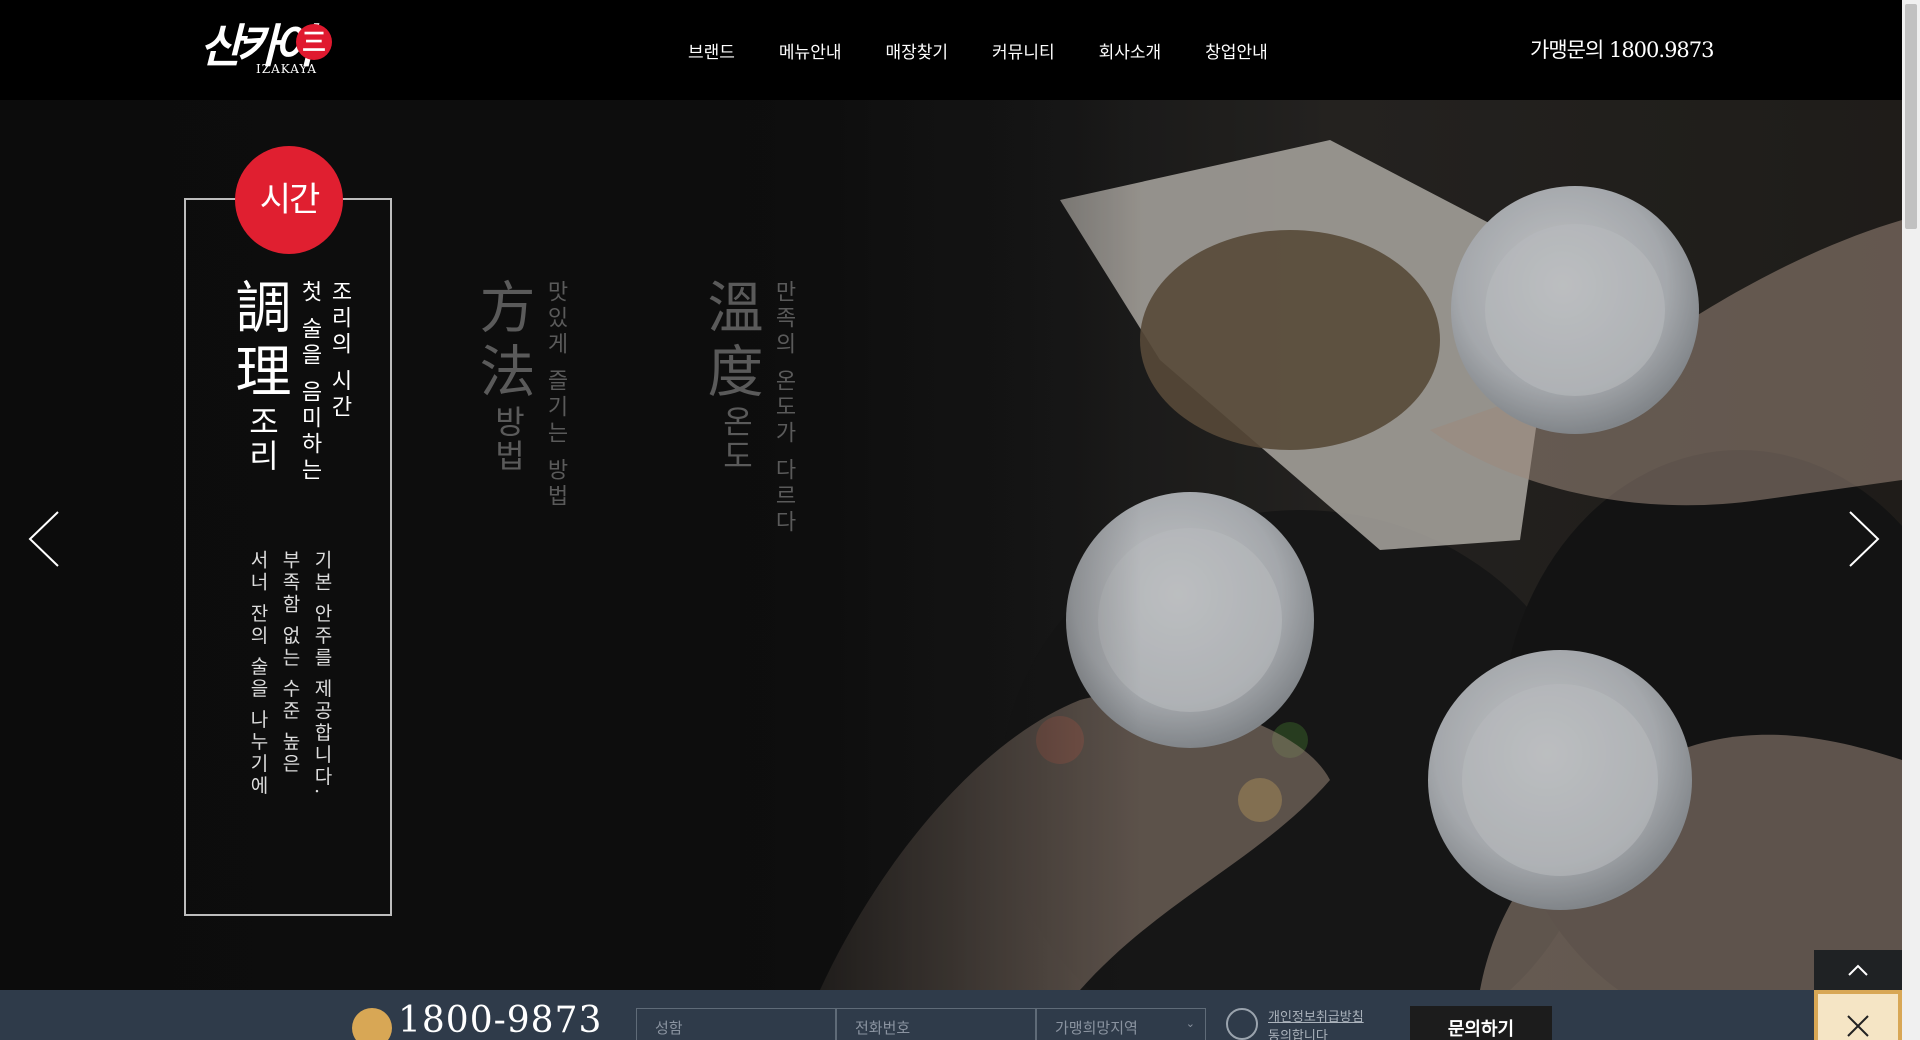 Image resolution: width=1920 pixels, height=1040 pixels. Describe the element at coordinates (1862, 539) in the screenshot. I see `next-arrow-icon` at that location.